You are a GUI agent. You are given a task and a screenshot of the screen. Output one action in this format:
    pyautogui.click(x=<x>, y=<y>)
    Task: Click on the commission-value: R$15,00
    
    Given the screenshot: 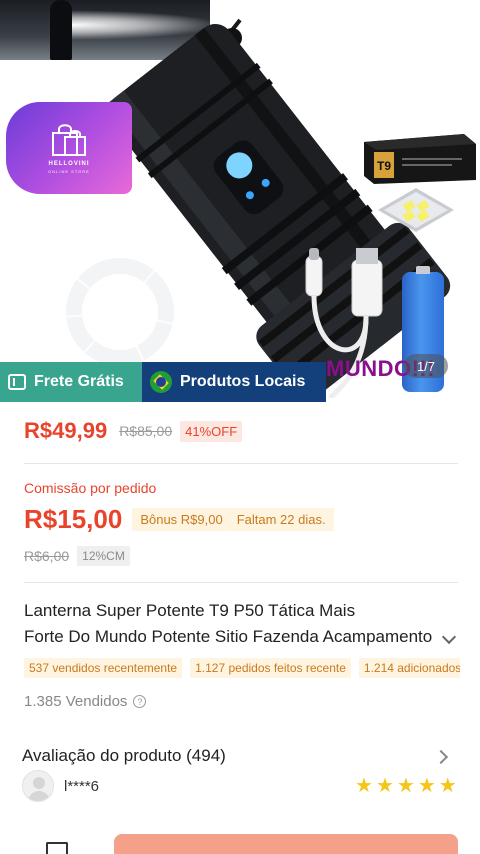 What is the action you would take?
    pyautogui.click(x=73, y=519)
    